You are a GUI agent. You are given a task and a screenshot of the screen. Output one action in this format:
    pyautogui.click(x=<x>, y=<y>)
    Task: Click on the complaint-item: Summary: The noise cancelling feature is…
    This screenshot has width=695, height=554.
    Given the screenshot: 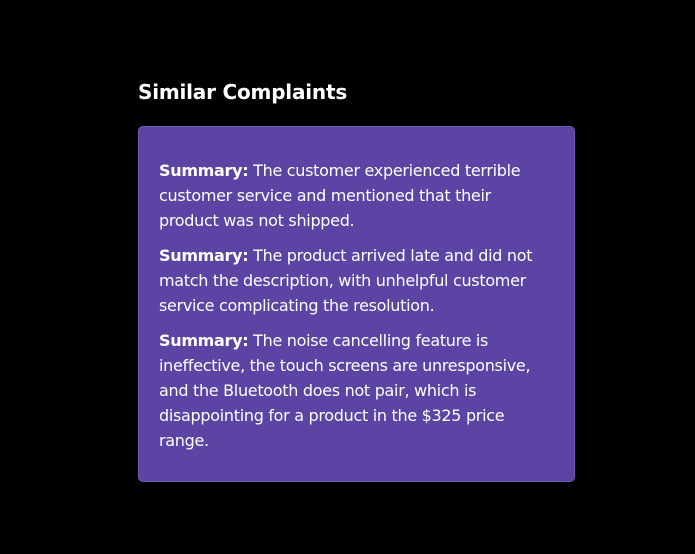 What is the action you would take?
    pyautogui.click(x=356, y=390)
    